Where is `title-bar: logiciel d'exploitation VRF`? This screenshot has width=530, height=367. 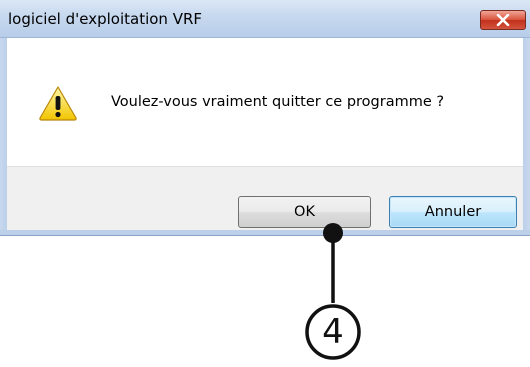 title-bar: logiciel d'exploitation VRF is located at coordinates (265, 19).